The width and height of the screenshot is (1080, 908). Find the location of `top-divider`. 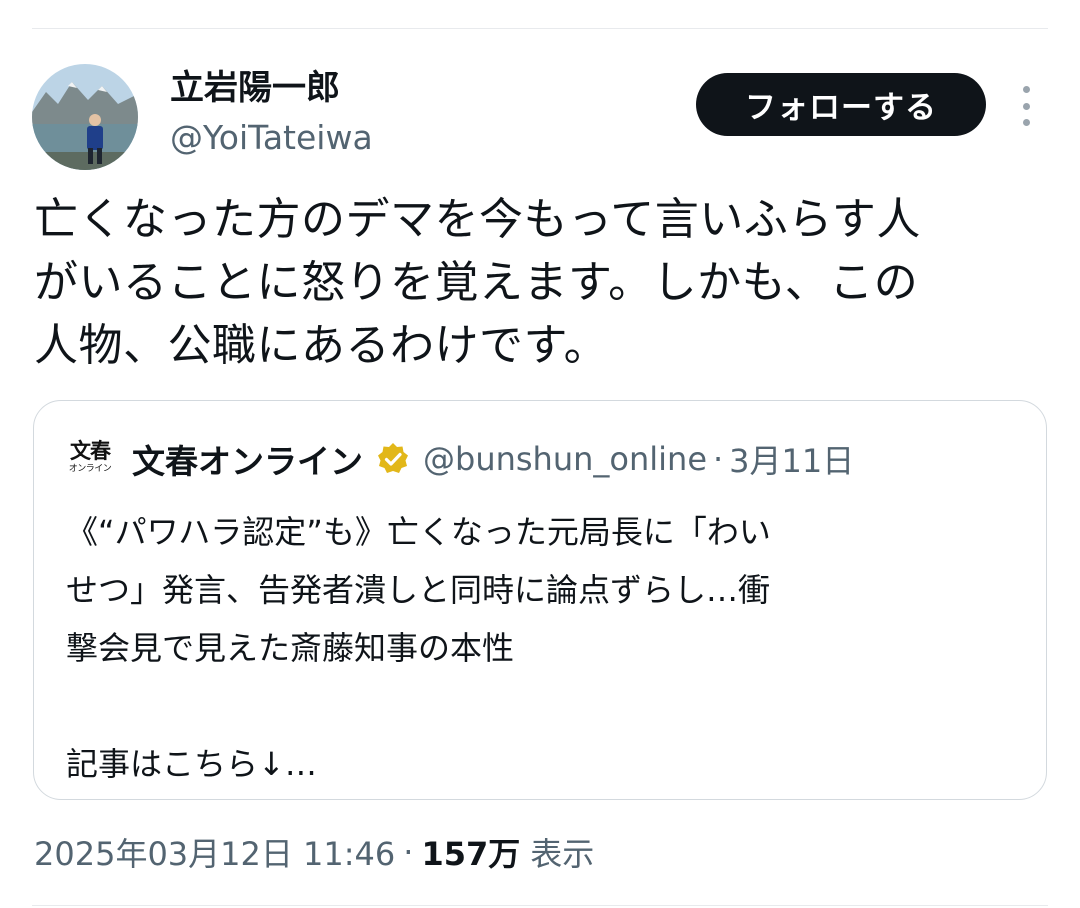

top-divider is located at coordinates (540, 28).